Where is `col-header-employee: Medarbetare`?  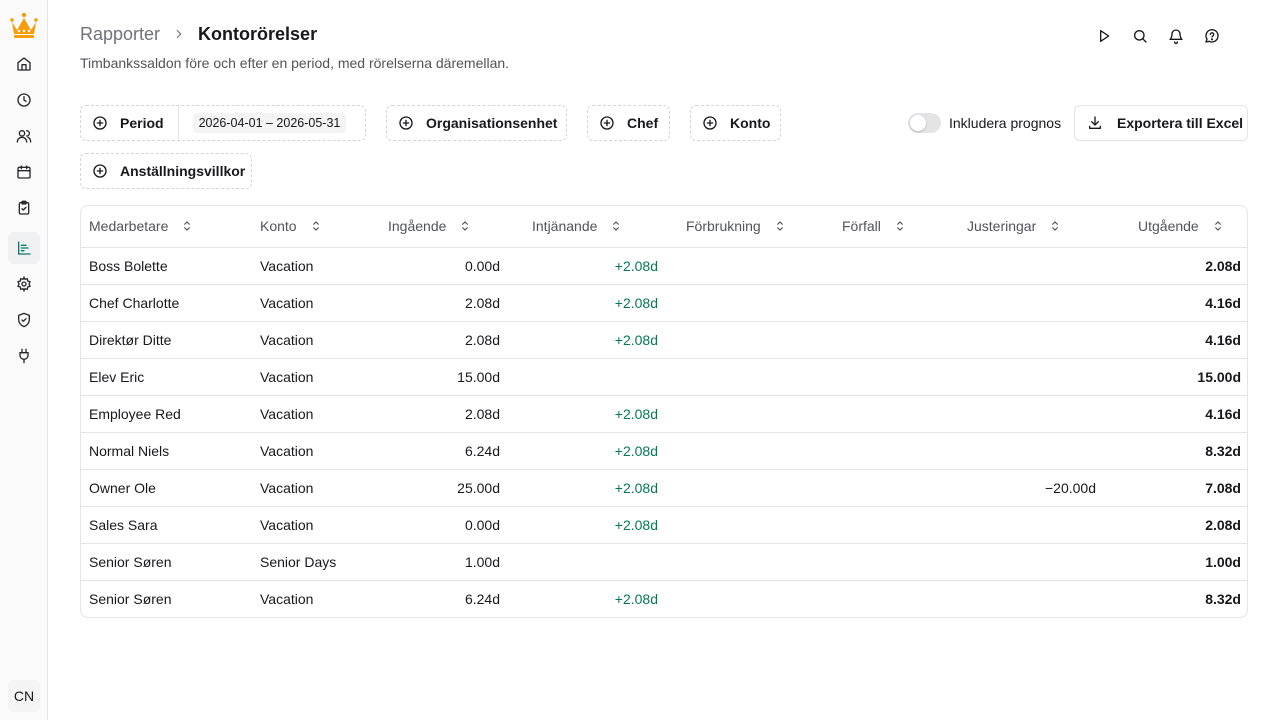 col-header-employee: Medarbetare is located at coordinates (166, 227).